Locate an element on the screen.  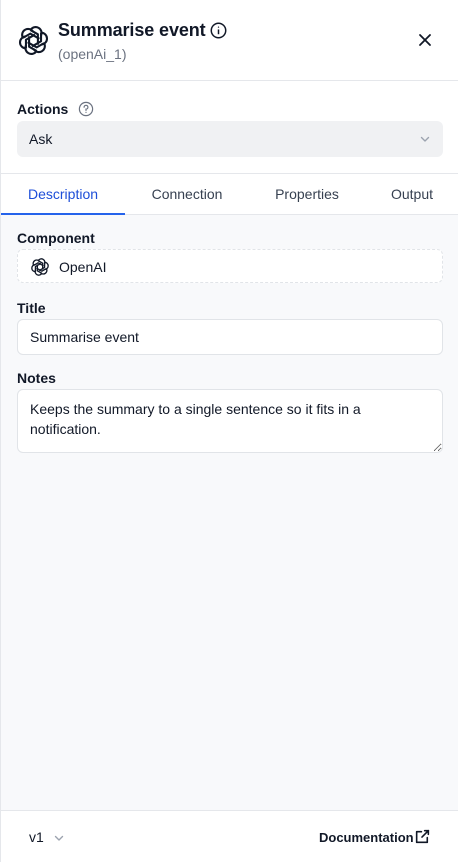
notes-label: Notes is located at coordinates (36, 378).